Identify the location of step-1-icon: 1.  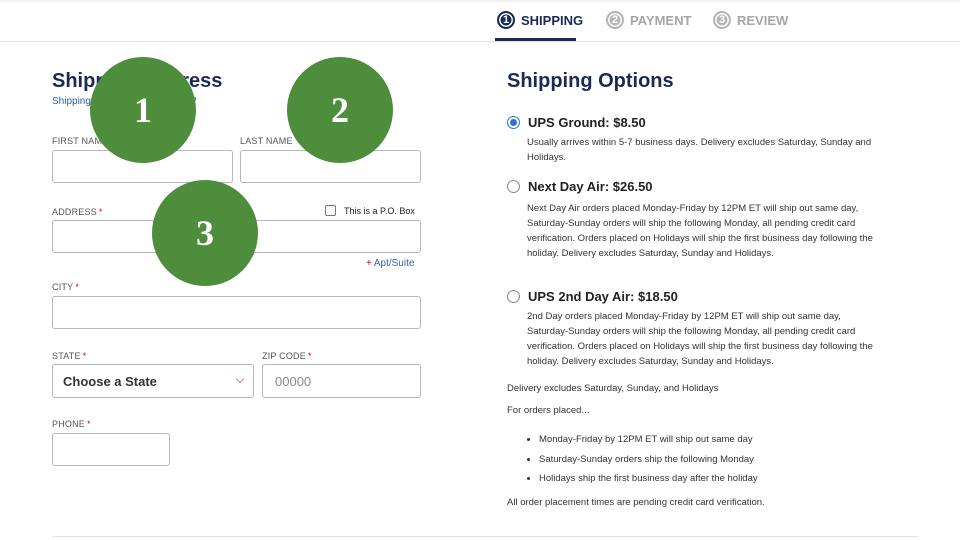
(506, 20).